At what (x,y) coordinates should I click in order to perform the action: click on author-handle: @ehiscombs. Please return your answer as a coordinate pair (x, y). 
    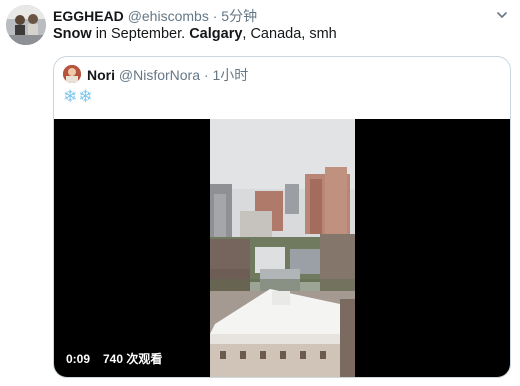
    Looking at the image, I should click on (168, 16).